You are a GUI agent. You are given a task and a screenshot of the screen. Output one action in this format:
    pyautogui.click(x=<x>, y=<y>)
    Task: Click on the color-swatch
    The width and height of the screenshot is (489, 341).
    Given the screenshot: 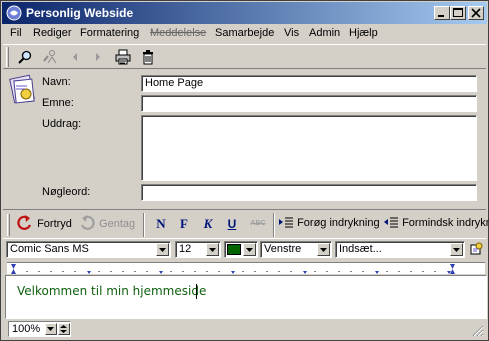 What is the action you would take?
    pyautogui.click(x=234, y=249)
    